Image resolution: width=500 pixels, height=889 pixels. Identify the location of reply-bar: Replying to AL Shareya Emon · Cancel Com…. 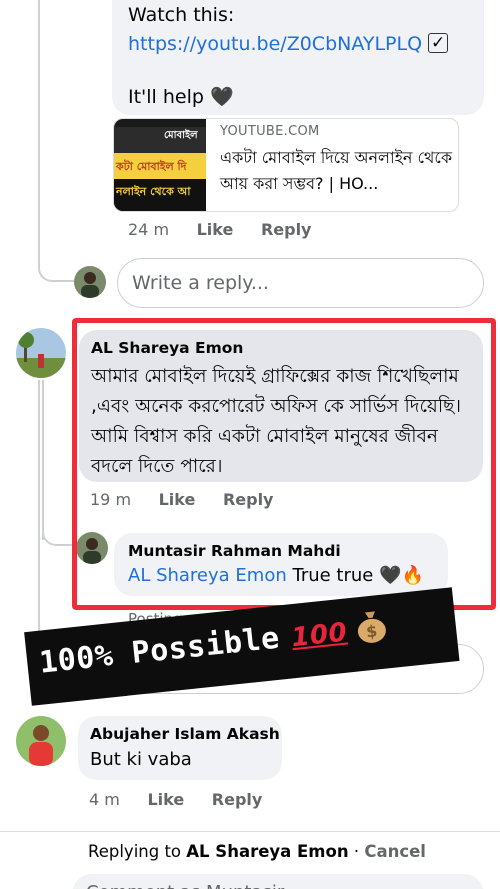
(250, 860).